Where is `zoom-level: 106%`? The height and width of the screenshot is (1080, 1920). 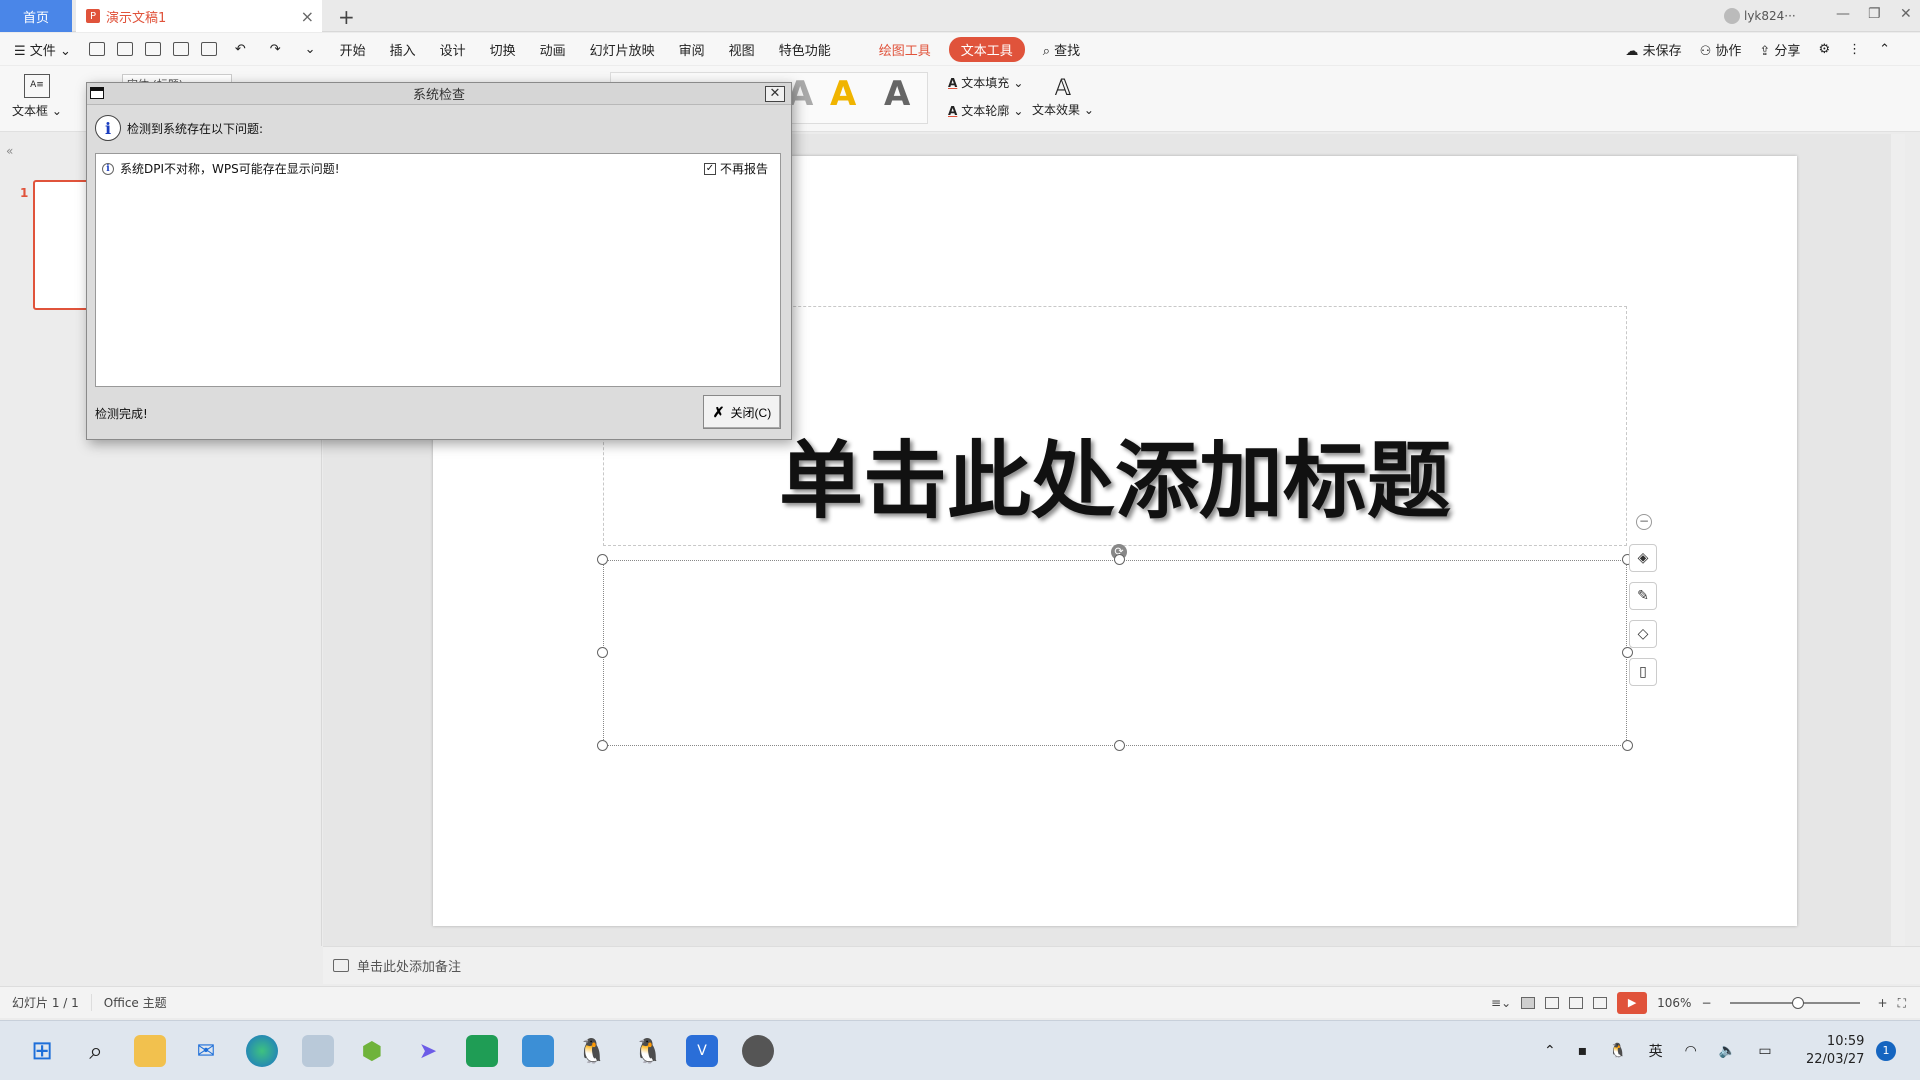
zoom-level: 106% is located at coordinates (1674, 1003).